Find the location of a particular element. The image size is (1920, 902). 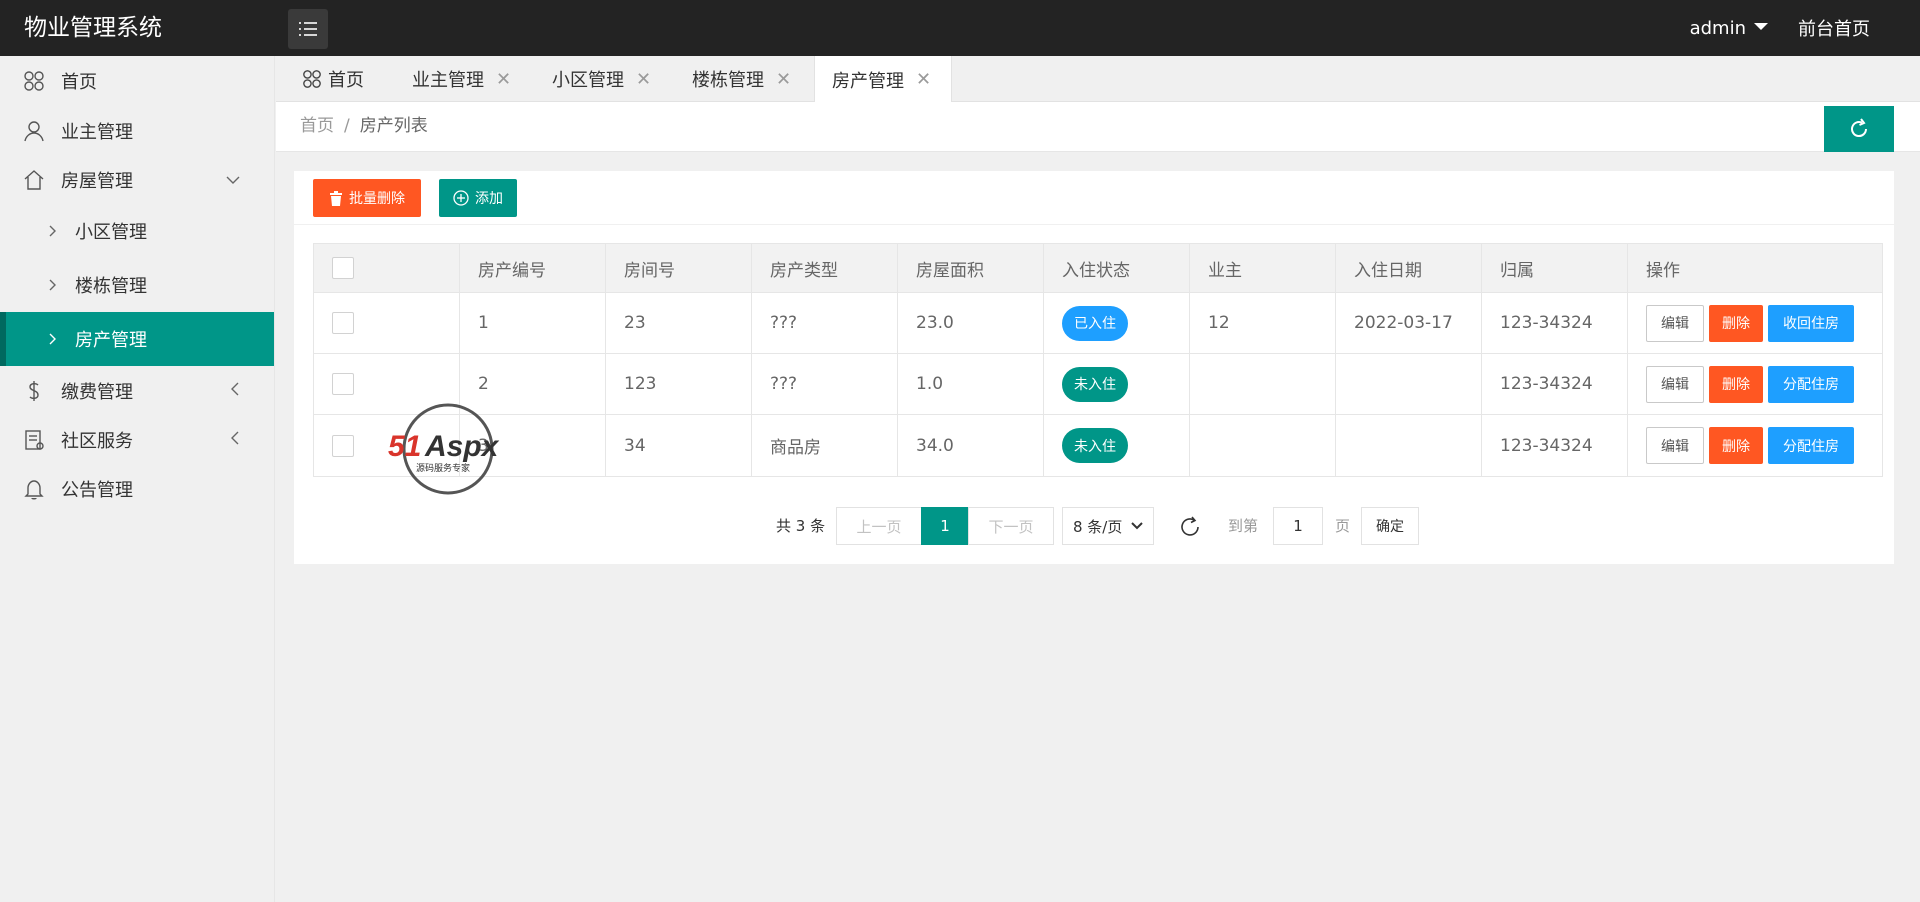

pagination: 共 3 条 上一页 1 下一页 8 条/页 到第 1 页 确定 is located at coordinates (1094, 526).